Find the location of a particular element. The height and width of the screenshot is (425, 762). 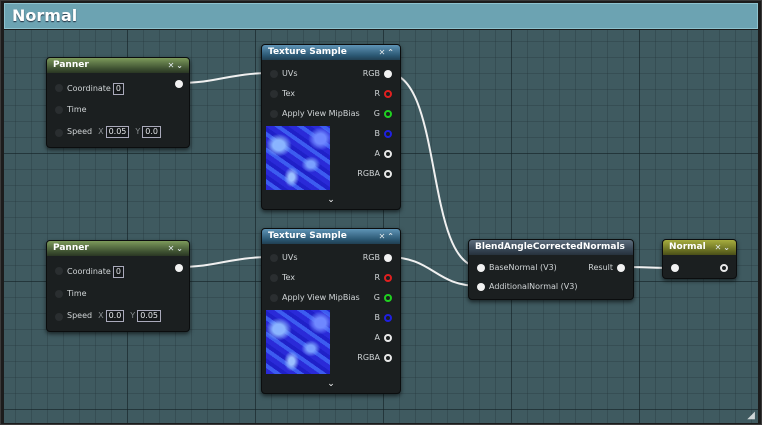

wire-panner2-to-uvs2 is located at coordinates (224, 262).